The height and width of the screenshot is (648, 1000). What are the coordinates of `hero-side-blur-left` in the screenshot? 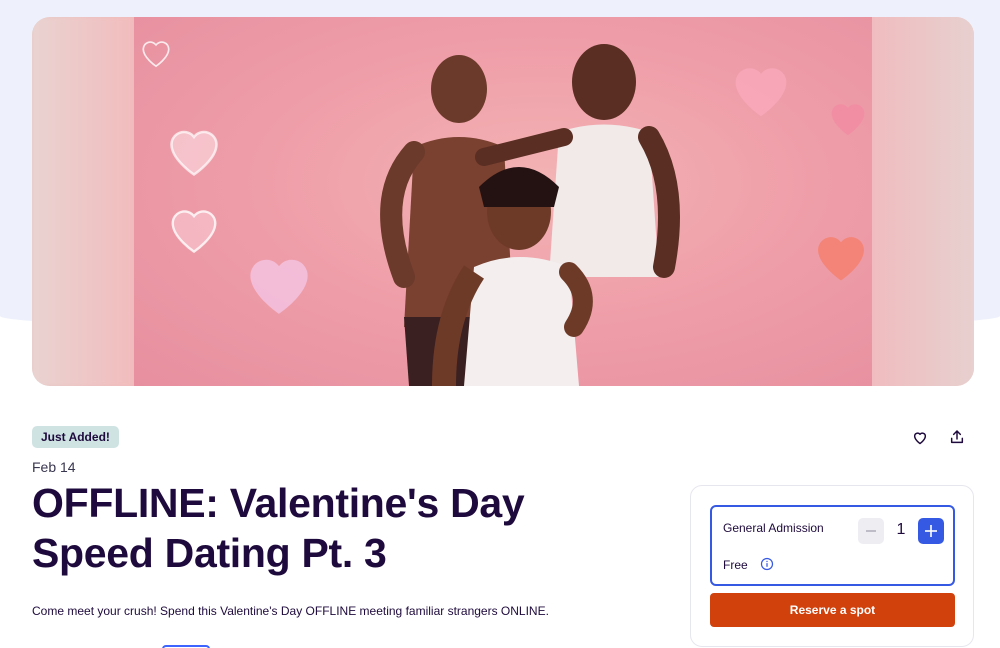 It's located at (83, 201).